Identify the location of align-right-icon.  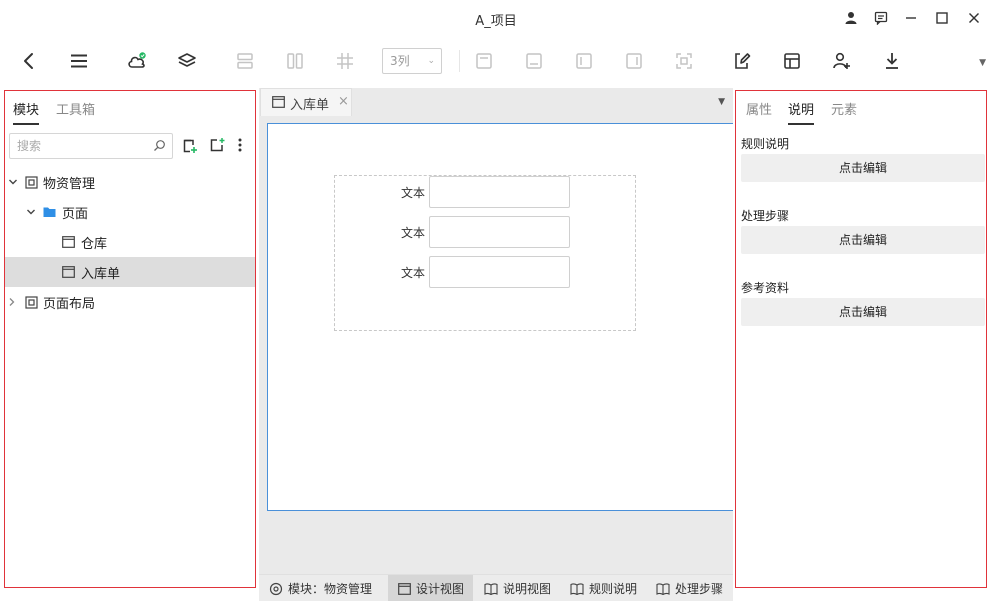
(634, 61).